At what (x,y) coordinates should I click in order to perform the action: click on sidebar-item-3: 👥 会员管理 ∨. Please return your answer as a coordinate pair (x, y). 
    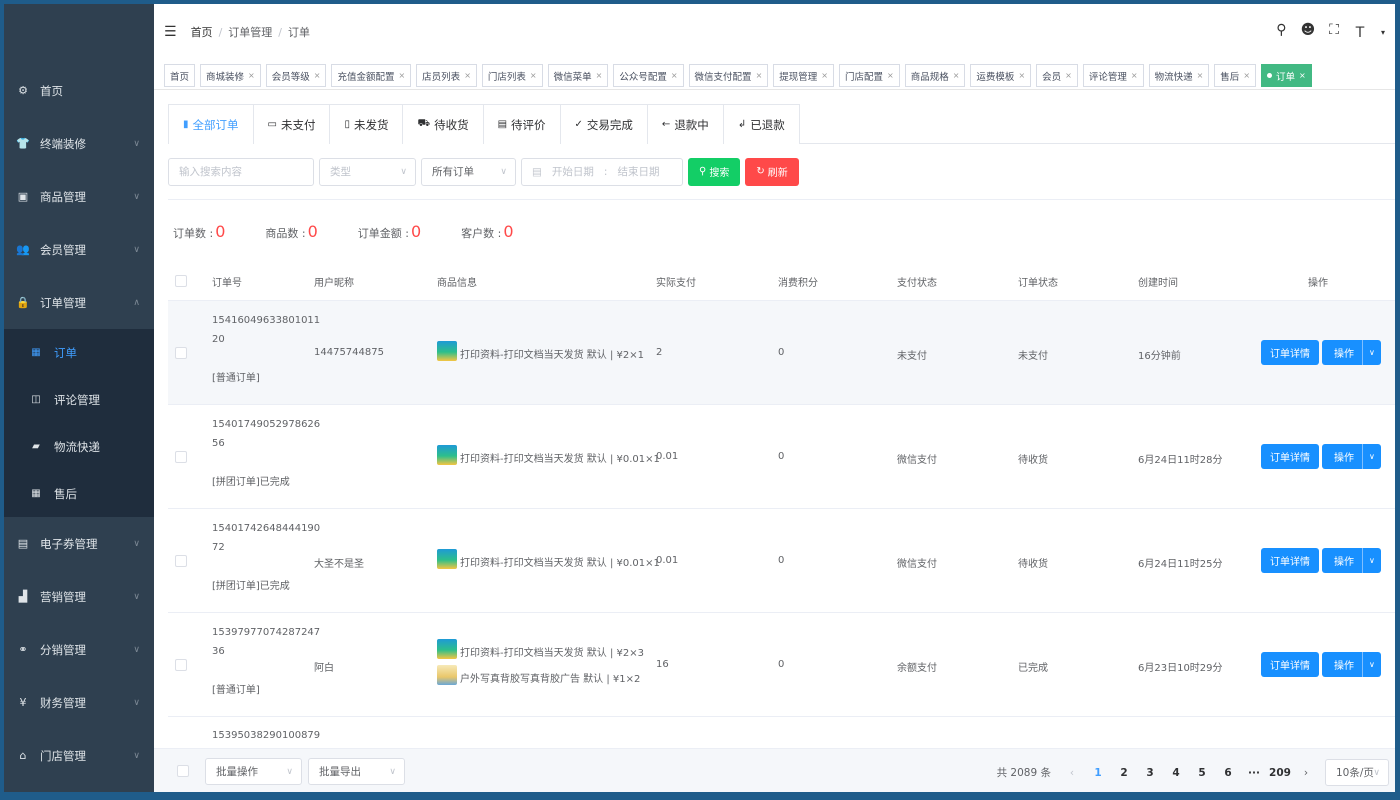
    Looking at the image, I should click on (79, 249).